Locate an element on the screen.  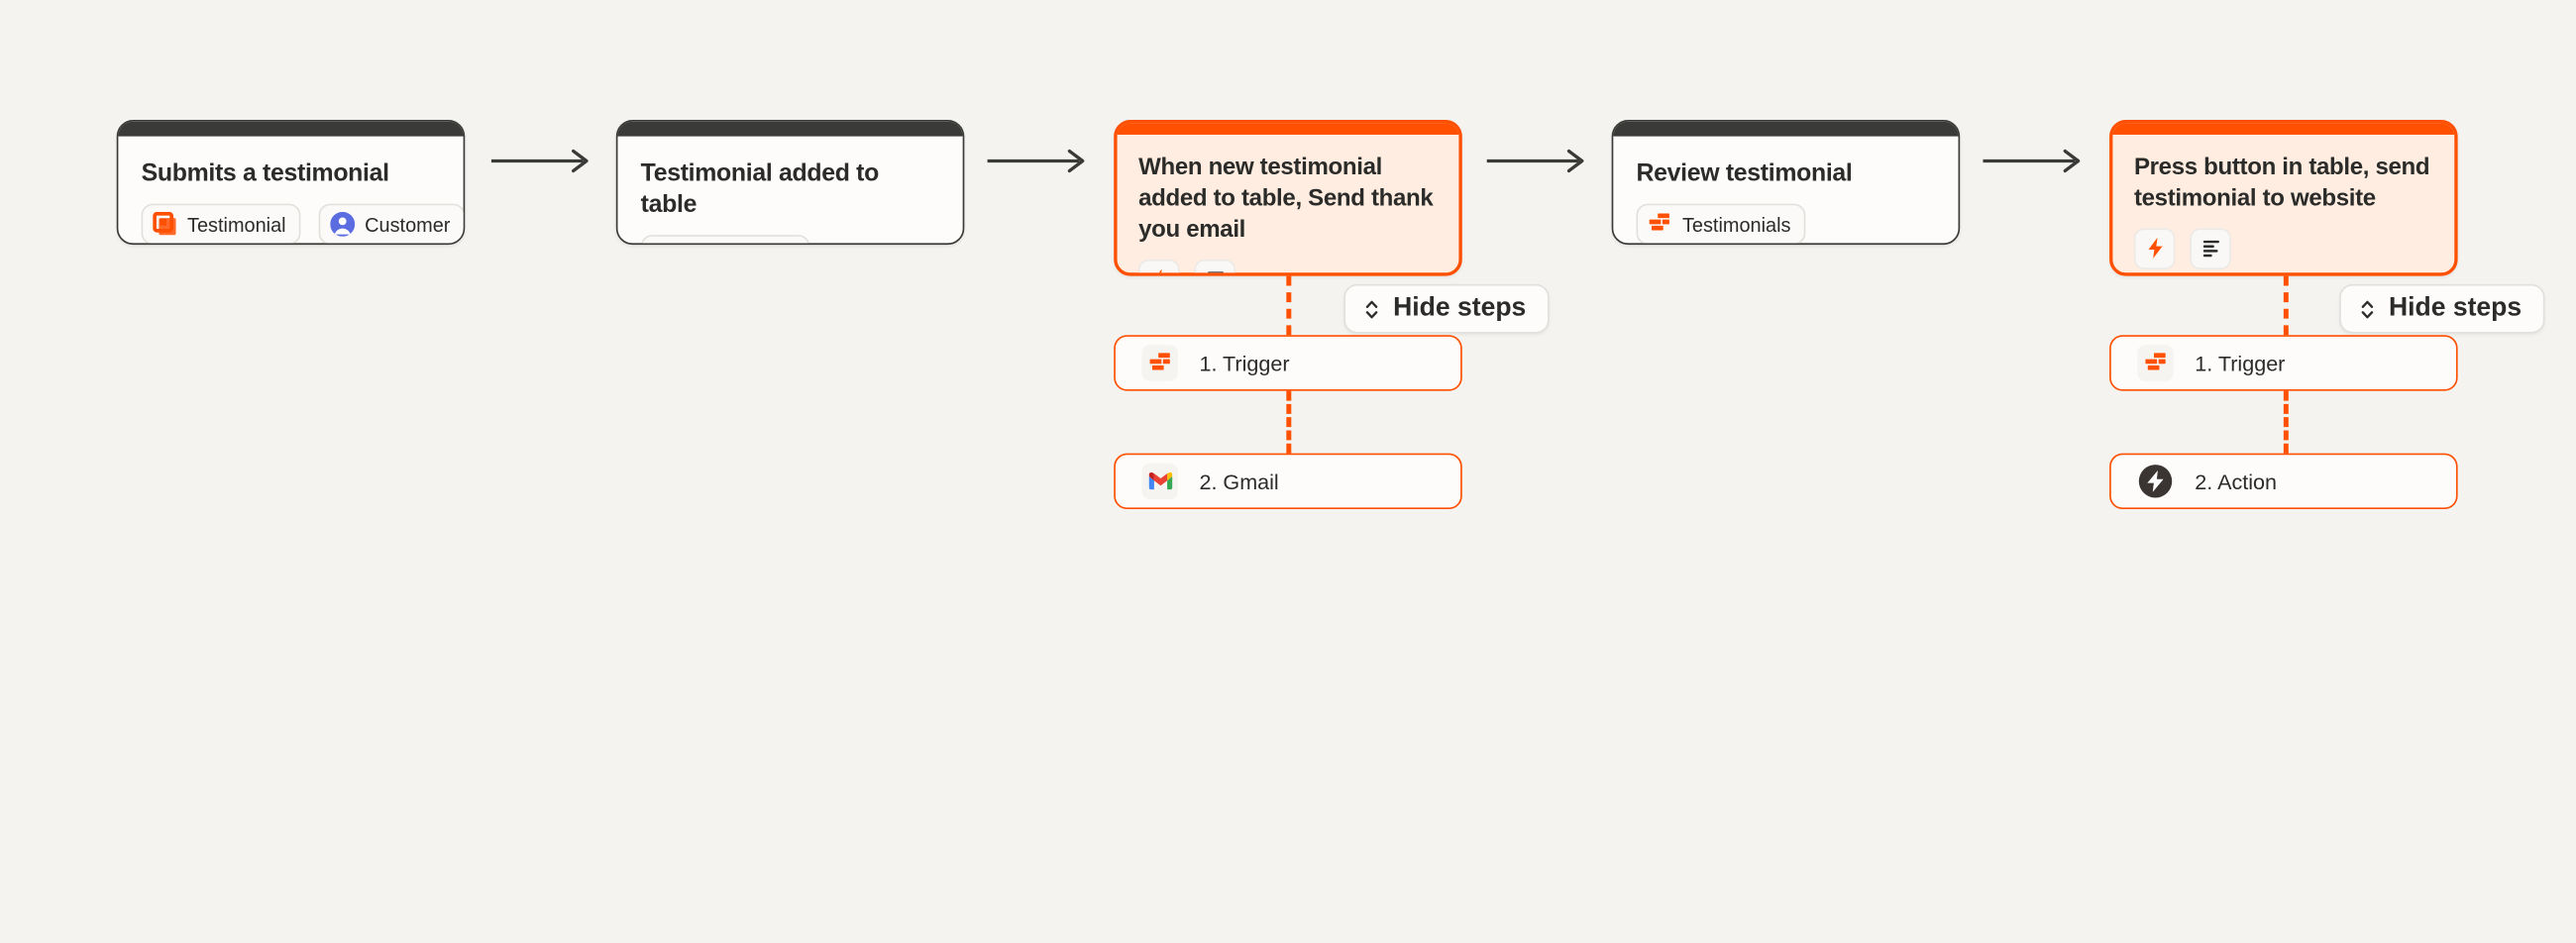
testimonial-square-icon is located at coordinates (165, 225).